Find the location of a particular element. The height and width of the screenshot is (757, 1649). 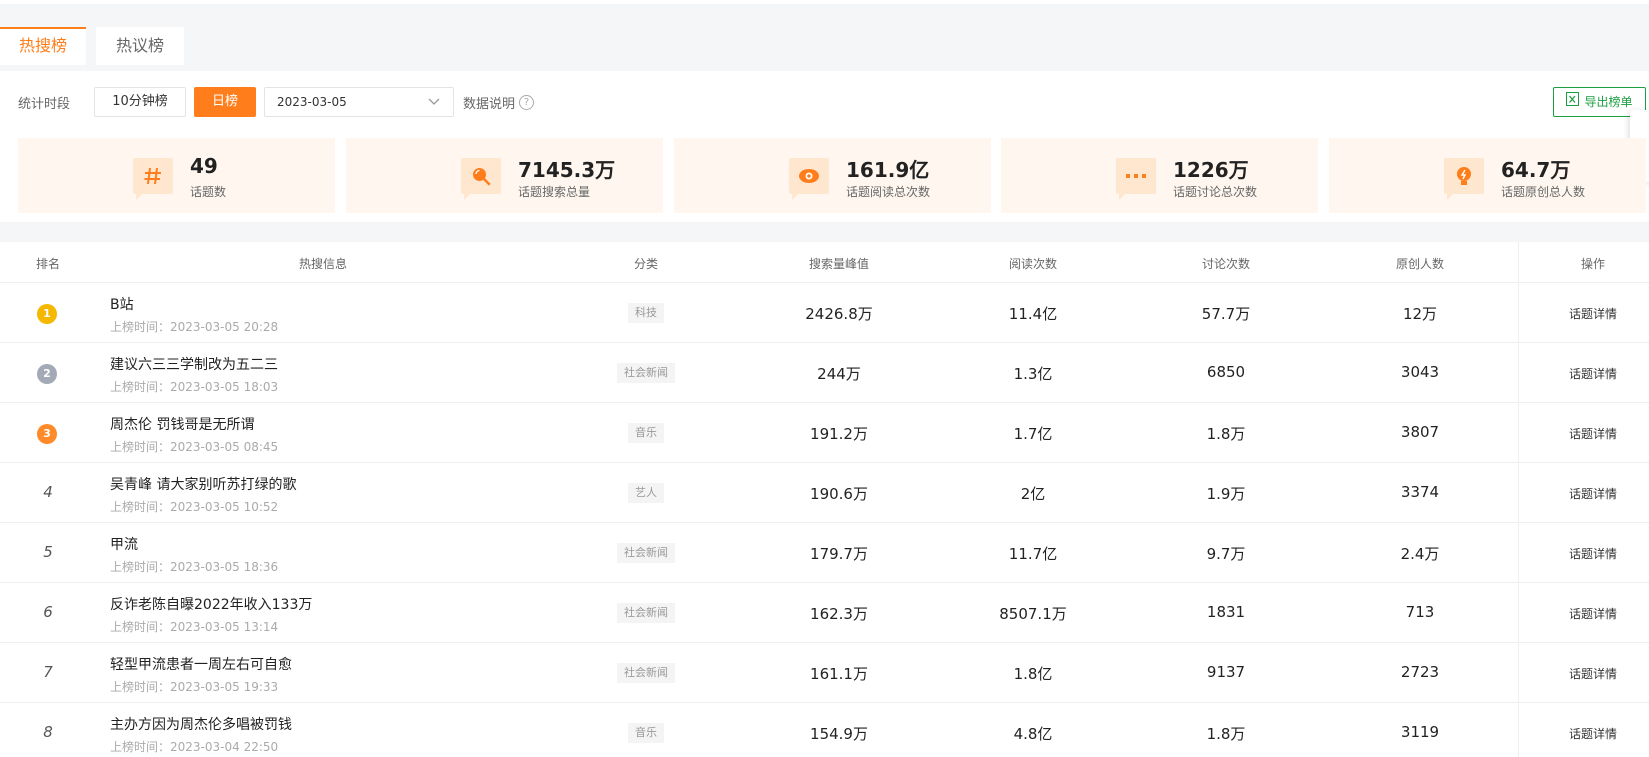

originals-value: 2723 is located at coordinates (1420, 672).